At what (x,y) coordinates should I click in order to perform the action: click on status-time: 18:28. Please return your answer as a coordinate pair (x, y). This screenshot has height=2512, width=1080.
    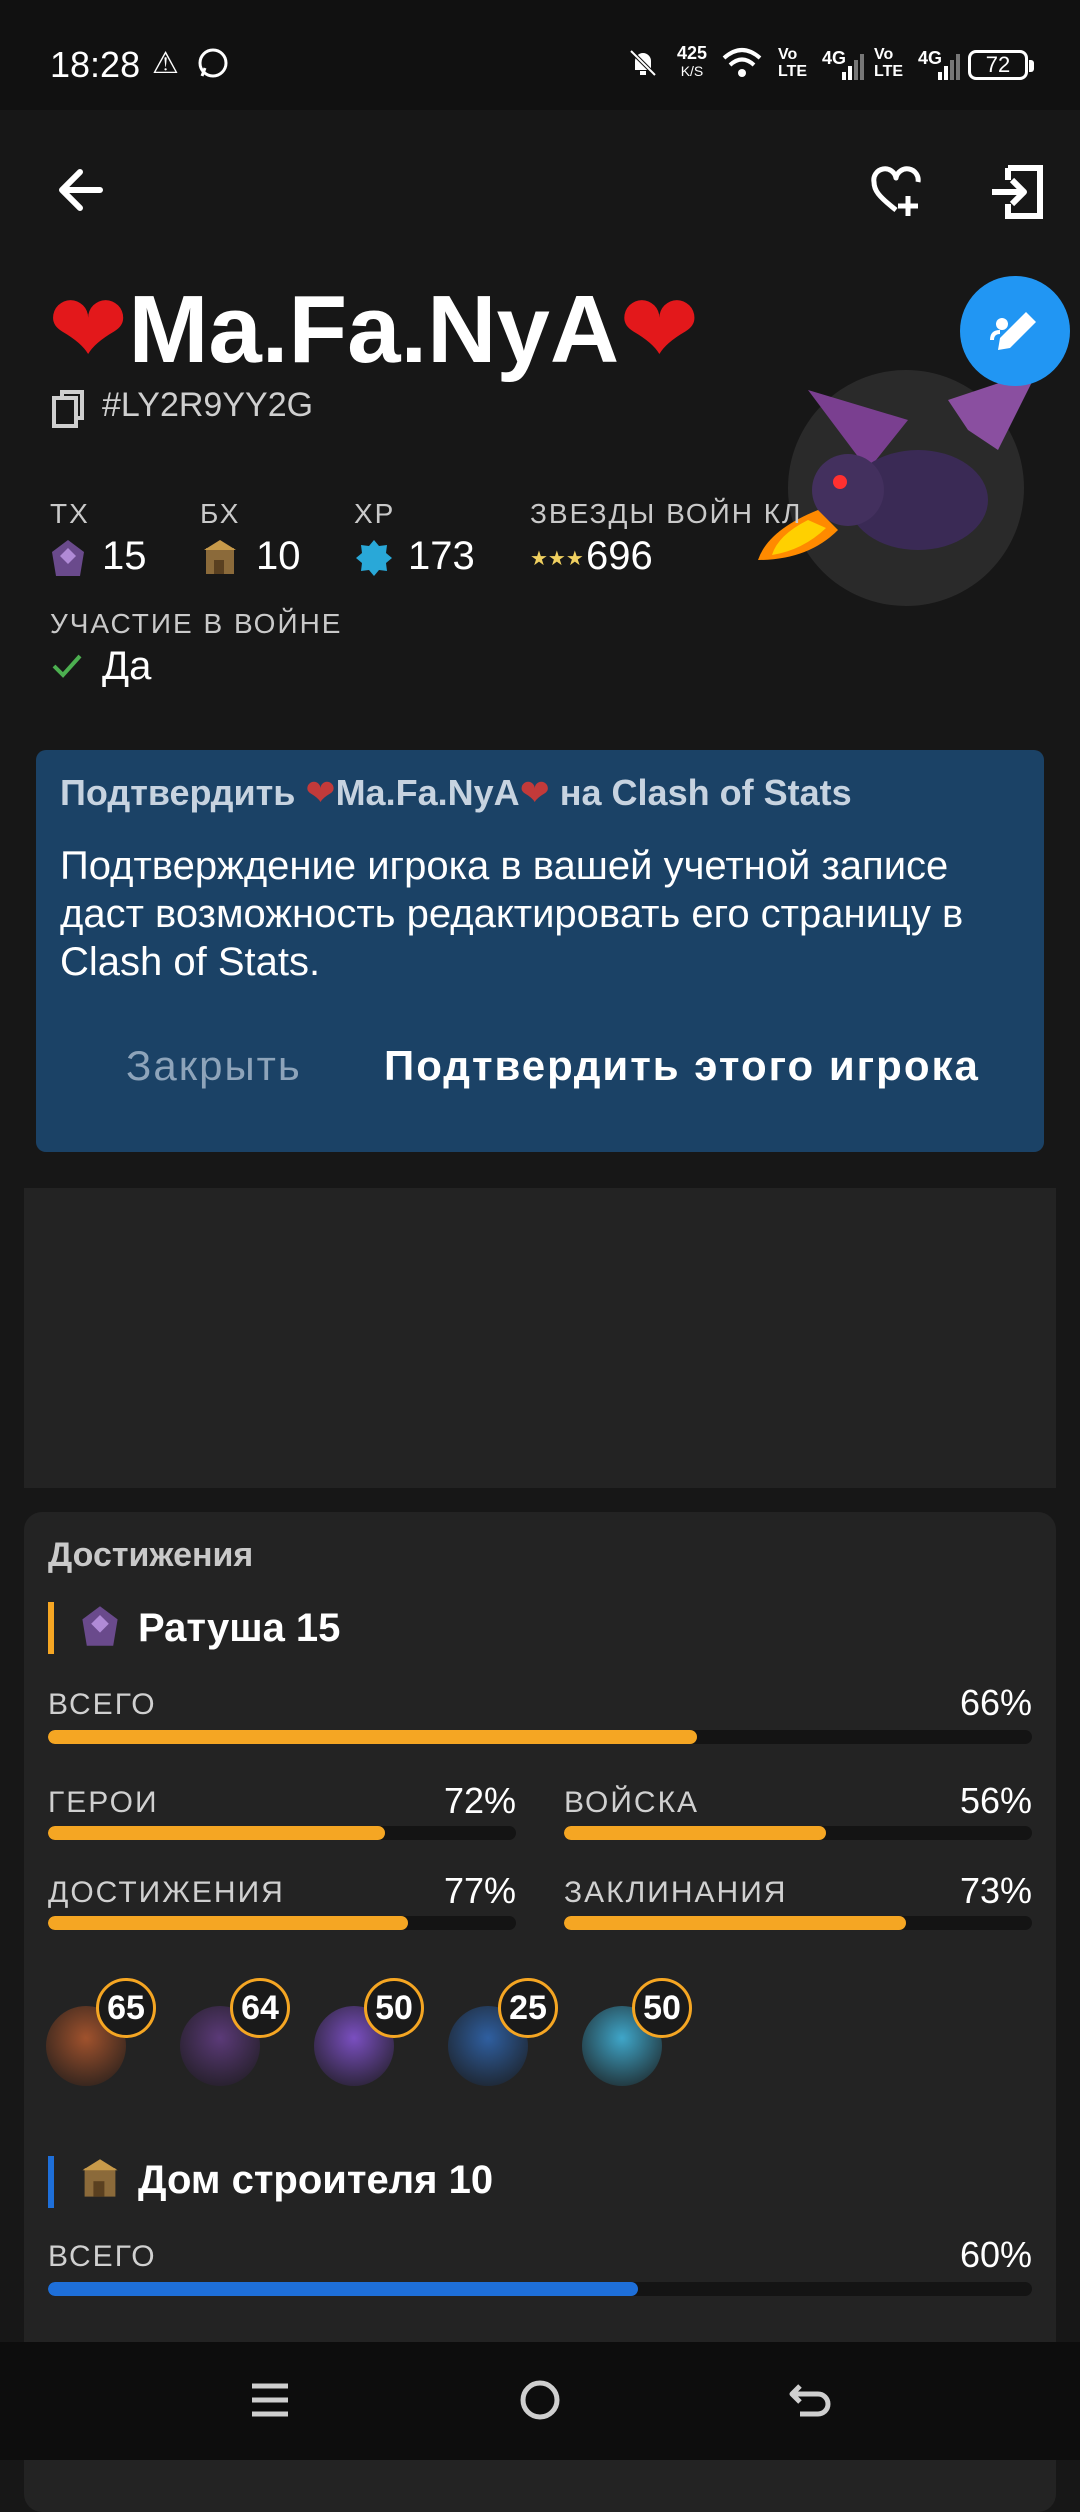
    Looking at the image, I should click on (95, 64).